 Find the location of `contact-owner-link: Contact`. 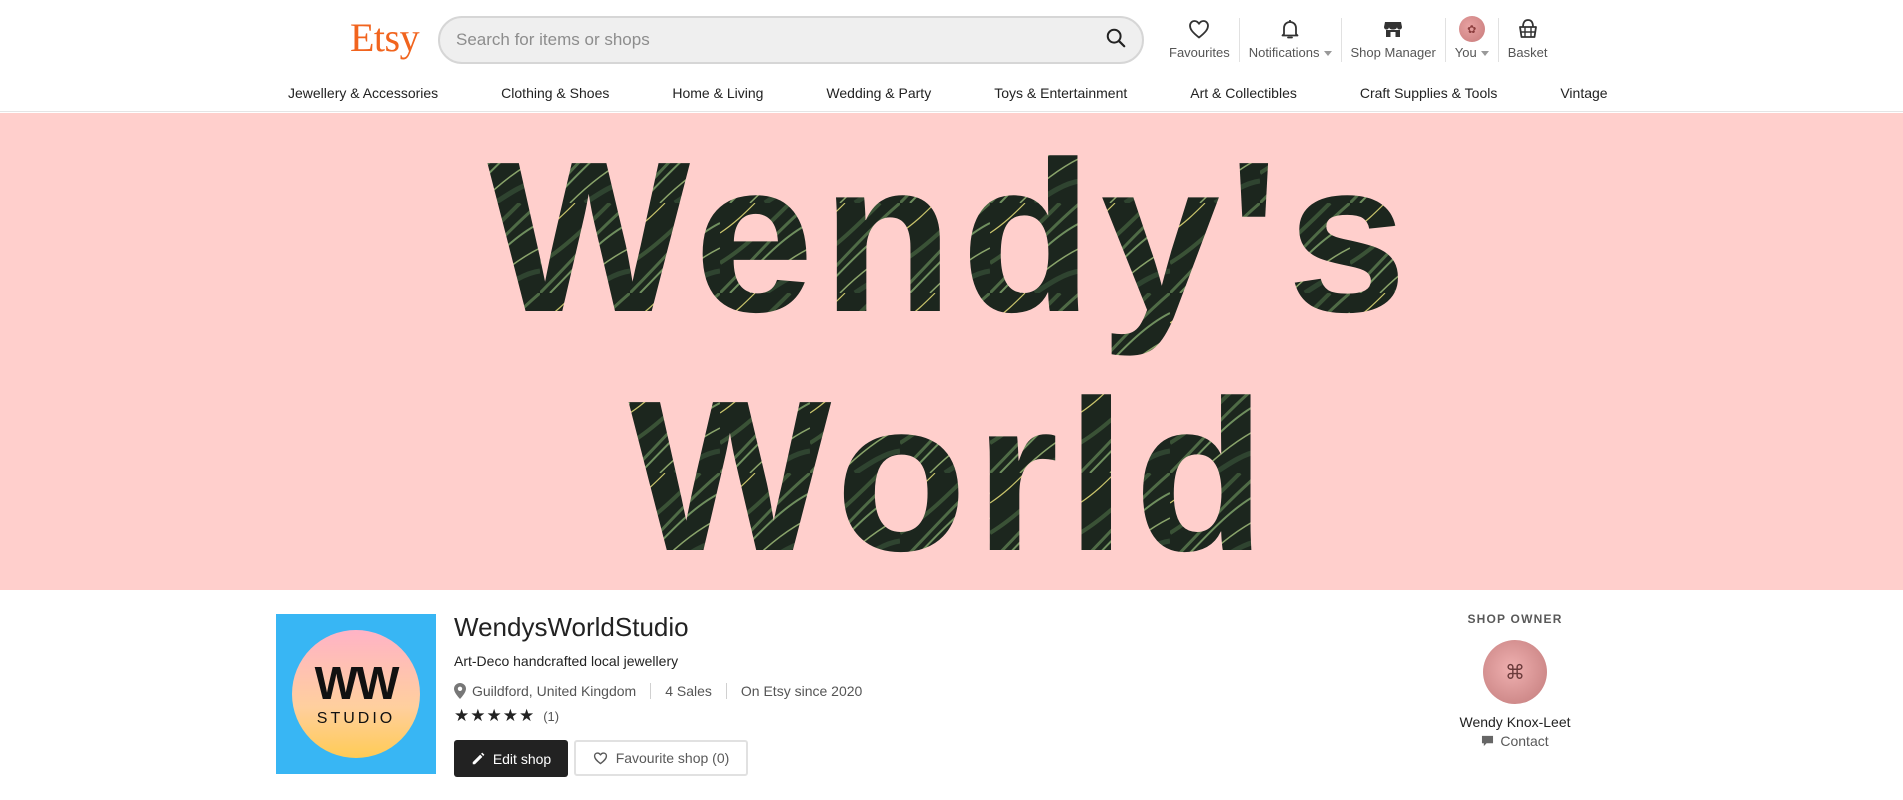

contact-owner-link: Contact is located at coordinates (1515, 741).